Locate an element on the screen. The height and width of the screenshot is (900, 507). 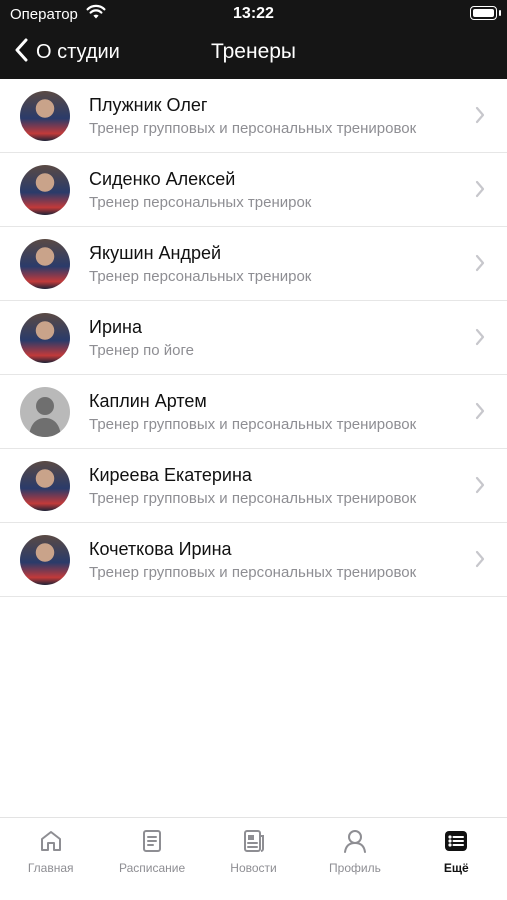
trainer-role: Тренер по йоге is located at coordinates (141, 350).